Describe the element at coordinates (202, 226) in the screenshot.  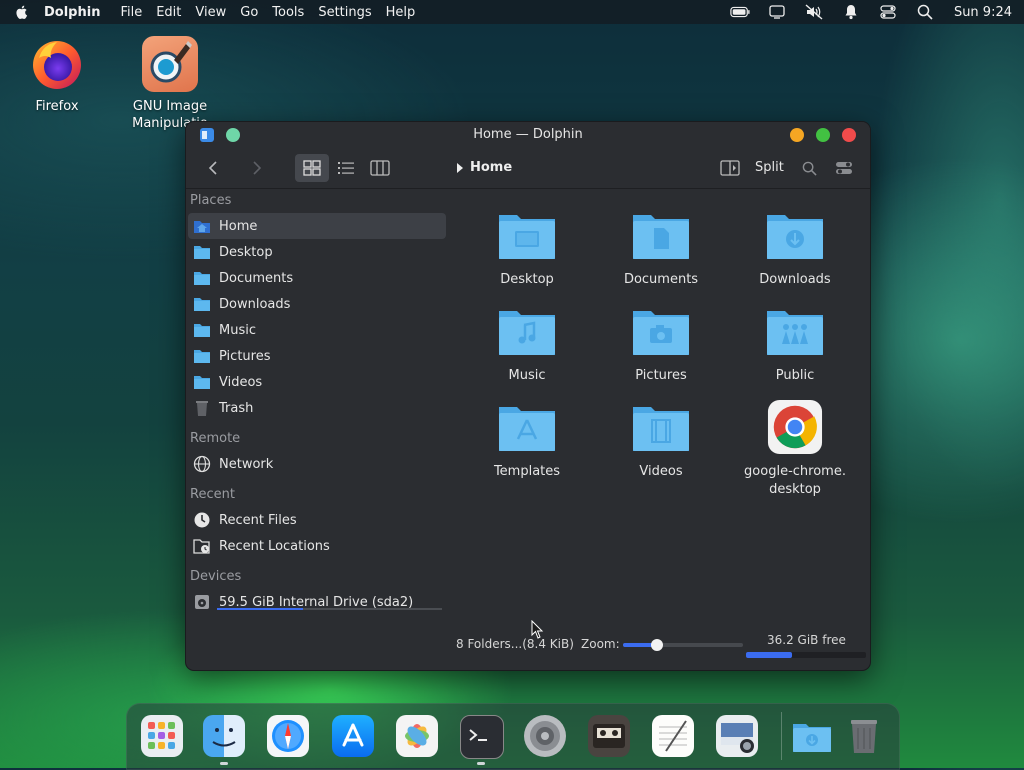
I see `home-folder-icon` at that location.